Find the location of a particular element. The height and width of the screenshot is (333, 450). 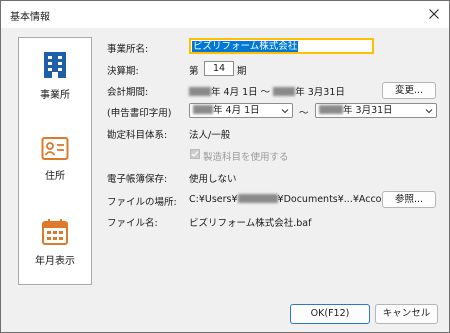

business-name-input: ビズリフォーム株式会社 is located at coordinates (281, 46).